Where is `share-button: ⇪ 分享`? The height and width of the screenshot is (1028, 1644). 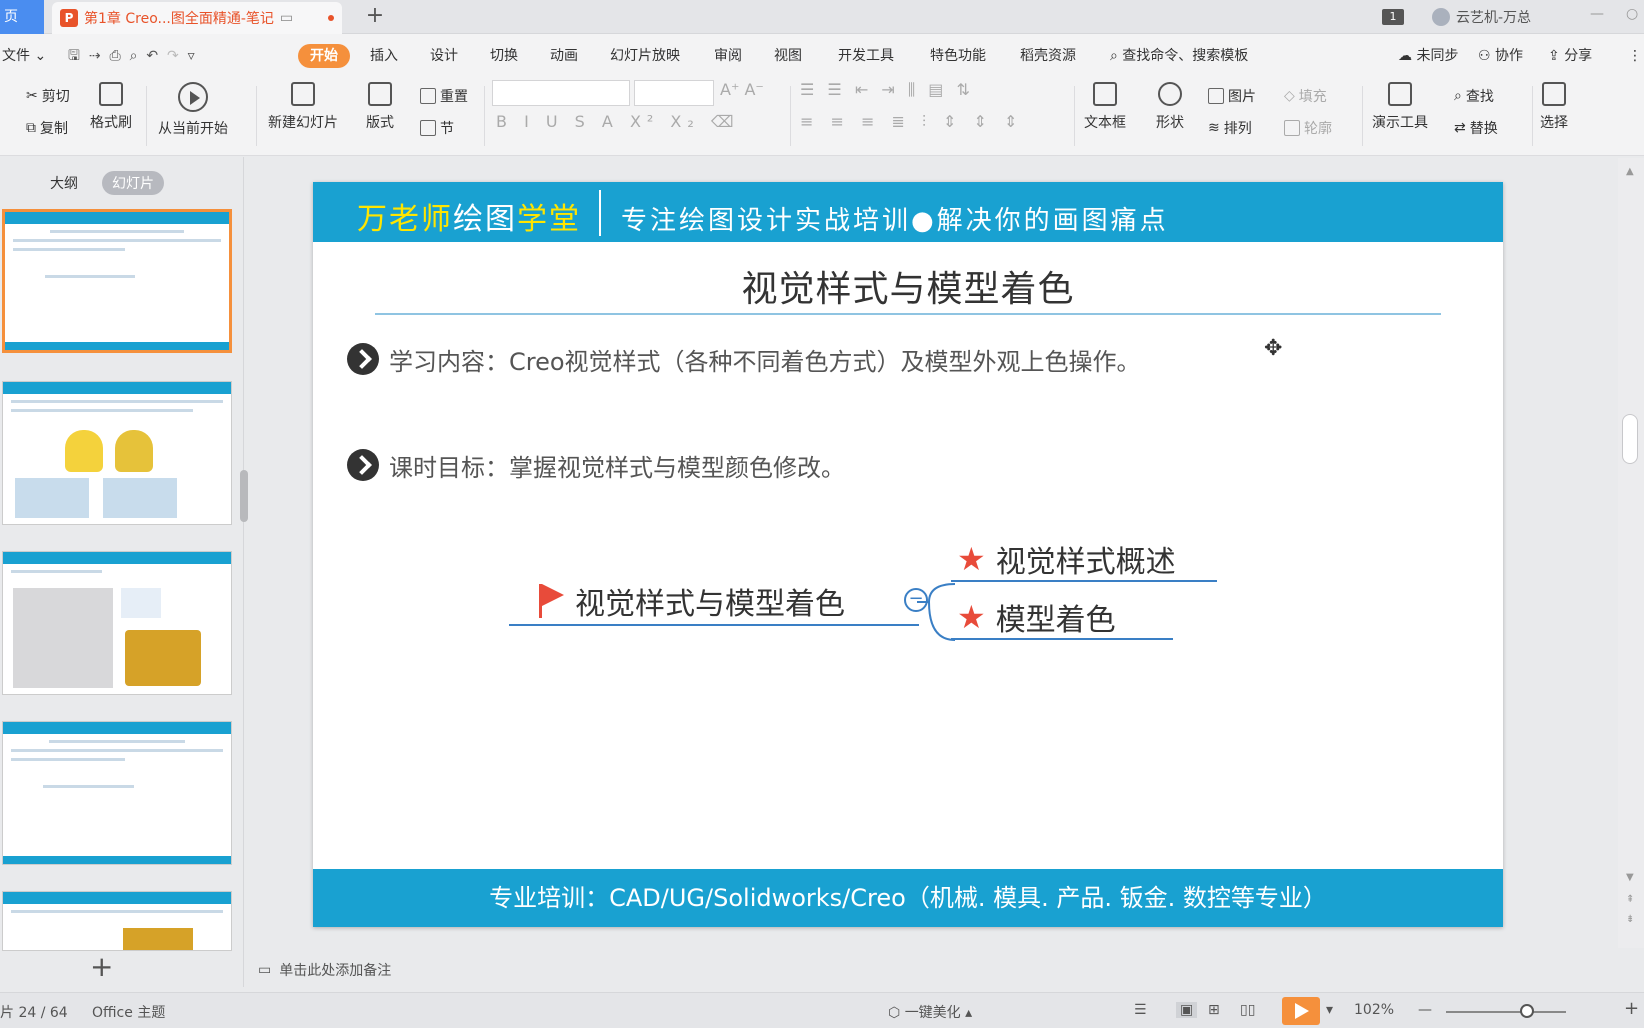 share-button: ⇪ 分享 is located at coordinates (1570, 56).